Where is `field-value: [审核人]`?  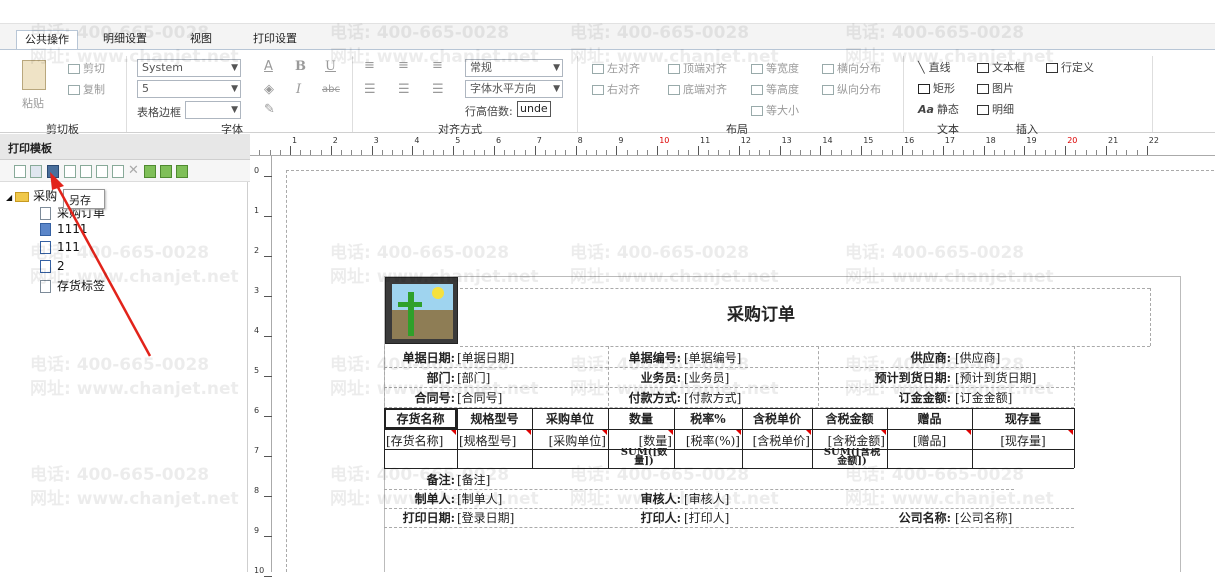
field-value: [审核人] is located at coordinates (706, 498).